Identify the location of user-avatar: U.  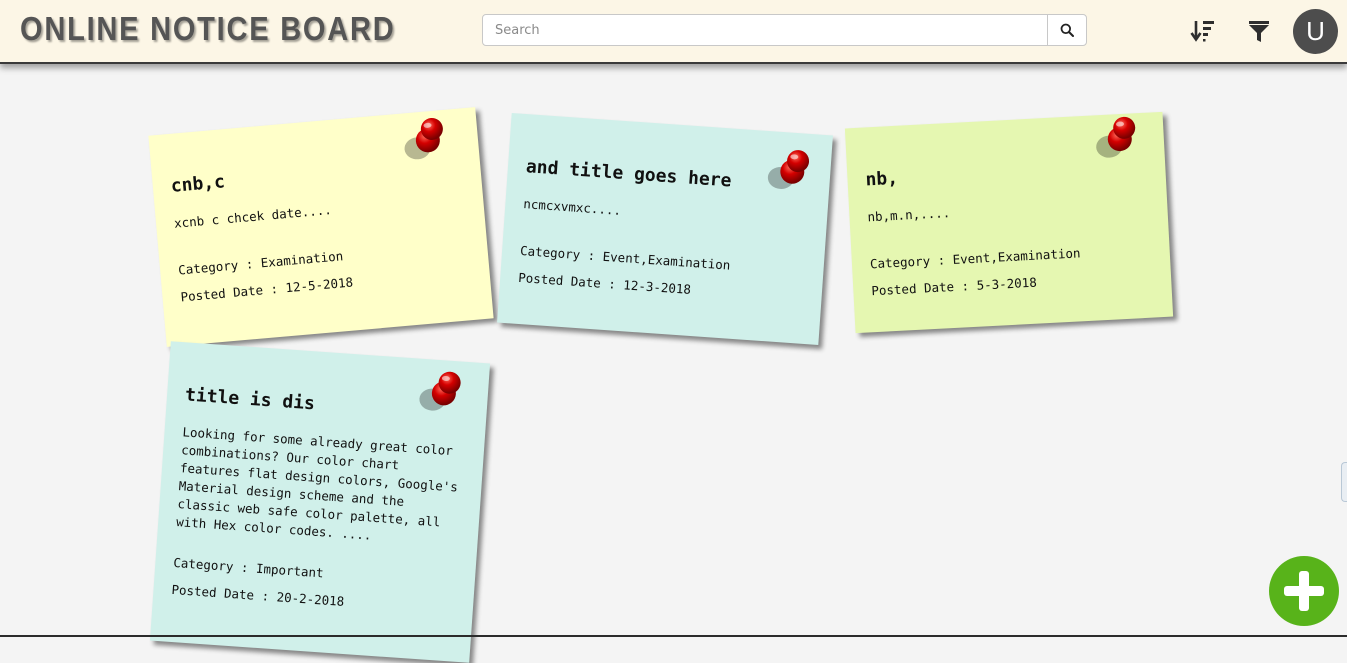
(1315, 31).